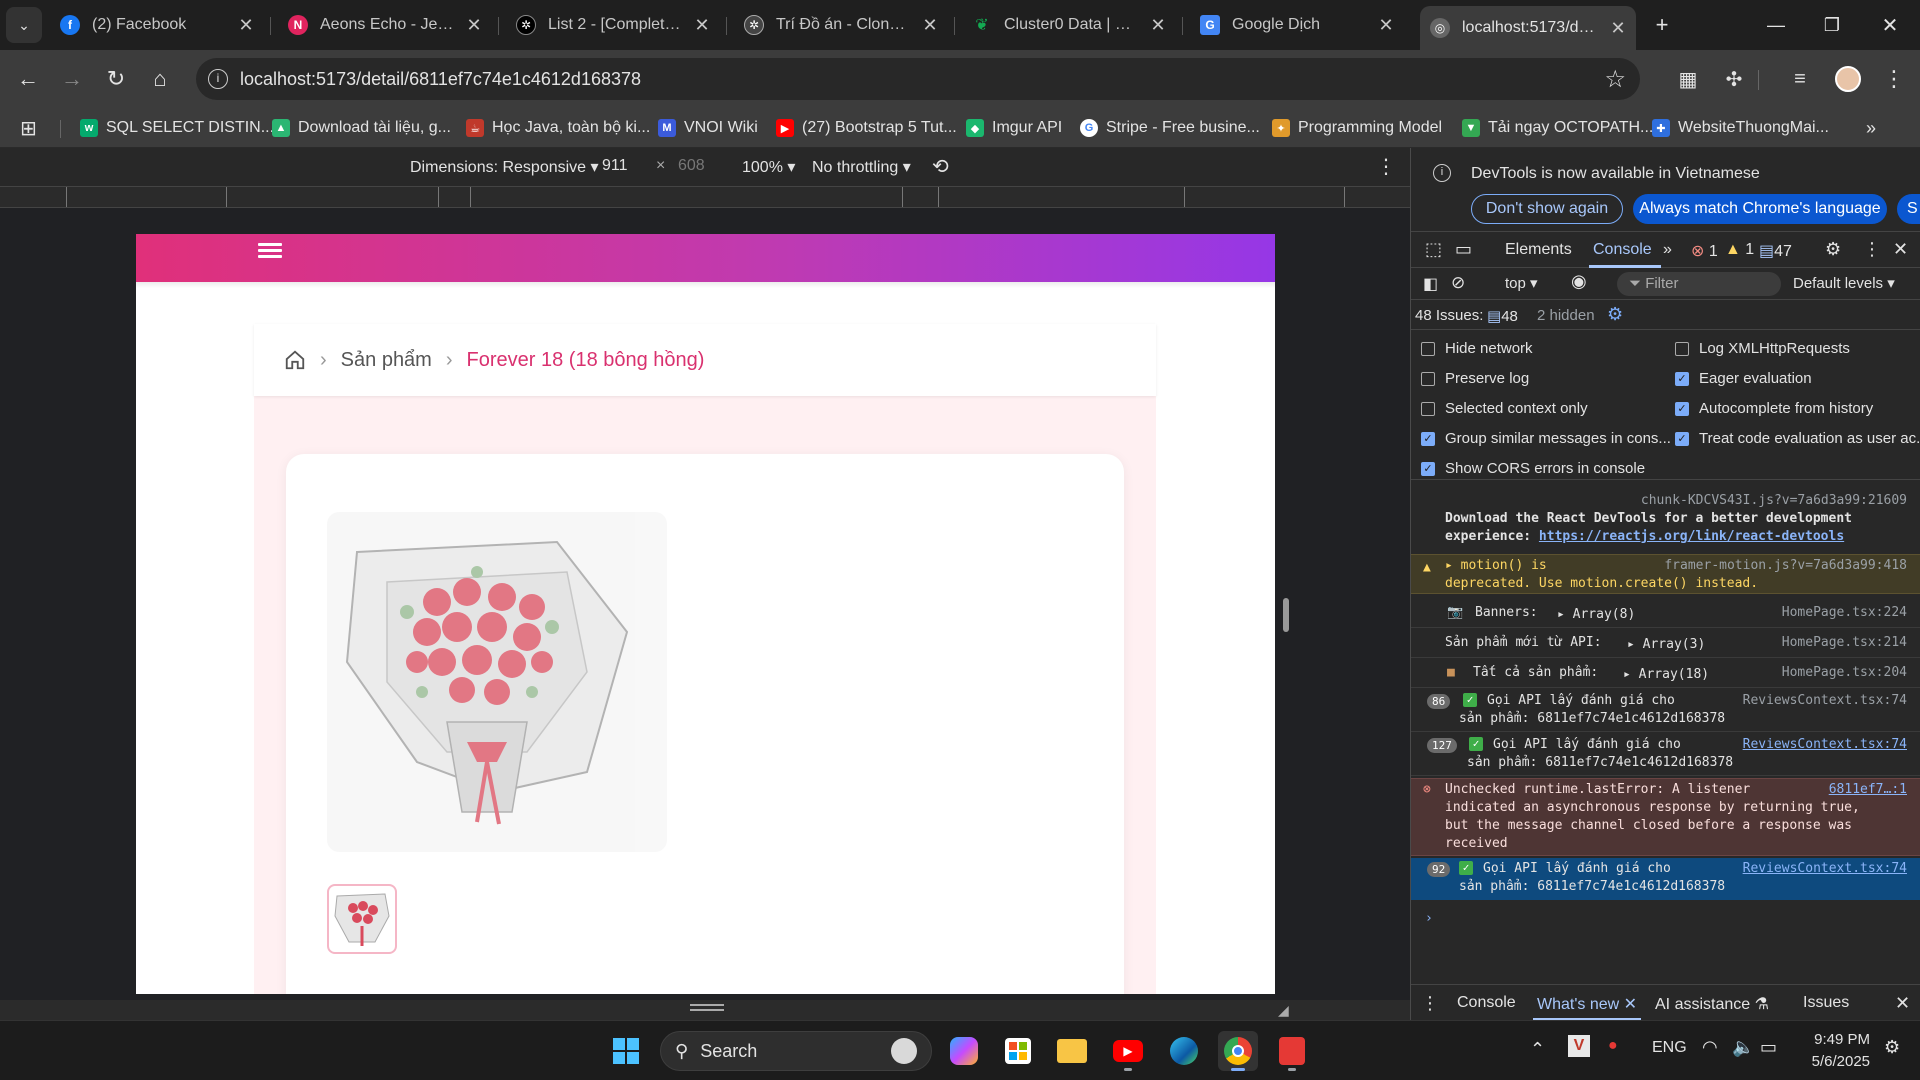 This screenshot has height=1080, width=1920. I want to click on resize-corner-icon: ◢, so click(1283, 1010).